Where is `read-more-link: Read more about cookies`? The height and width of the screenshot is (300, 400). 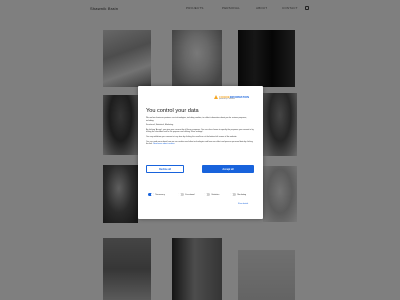
read-more-link: Read more about cookies is located at coordinates (164, 144).